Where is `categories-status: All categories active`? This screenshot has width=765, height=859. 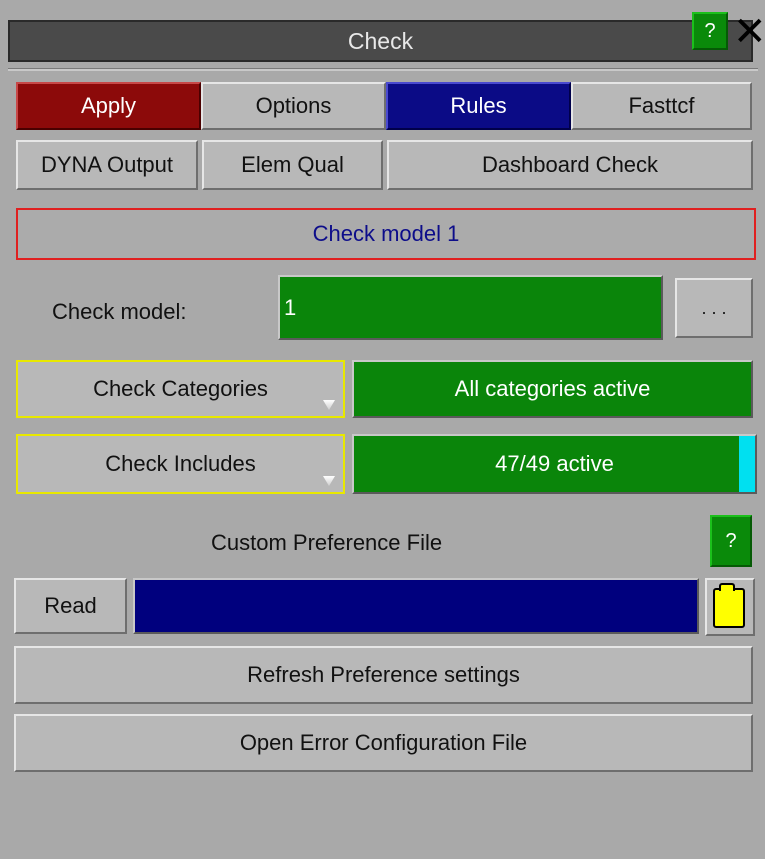 categories-status: All categories active is located at coordinates (552, 389).